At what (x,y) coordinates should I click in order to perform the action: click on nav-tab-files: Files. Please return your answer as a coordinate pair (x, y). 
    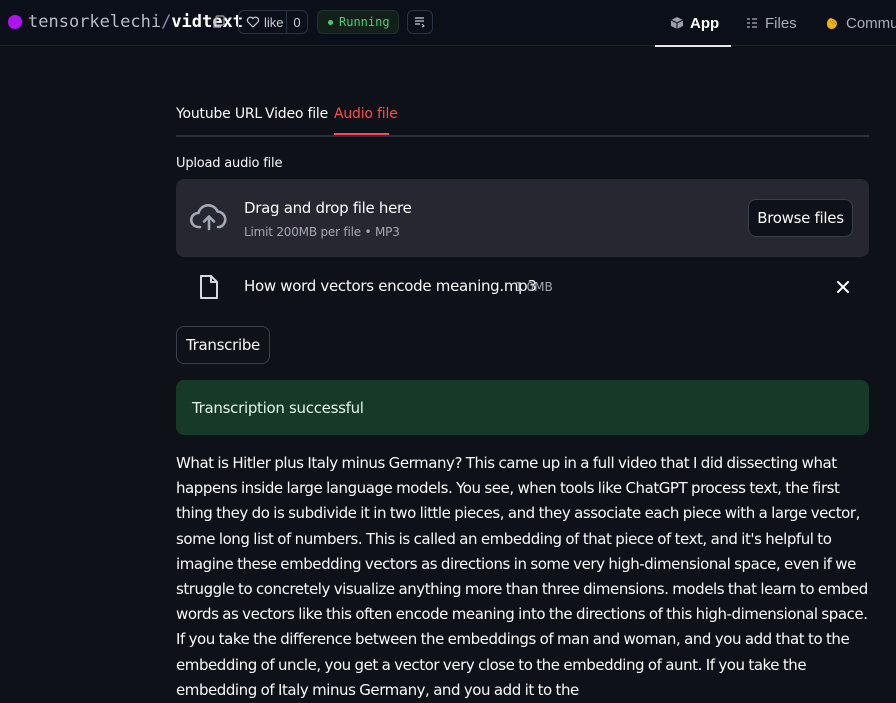
    Looking at the image, I should click on (771, 23).